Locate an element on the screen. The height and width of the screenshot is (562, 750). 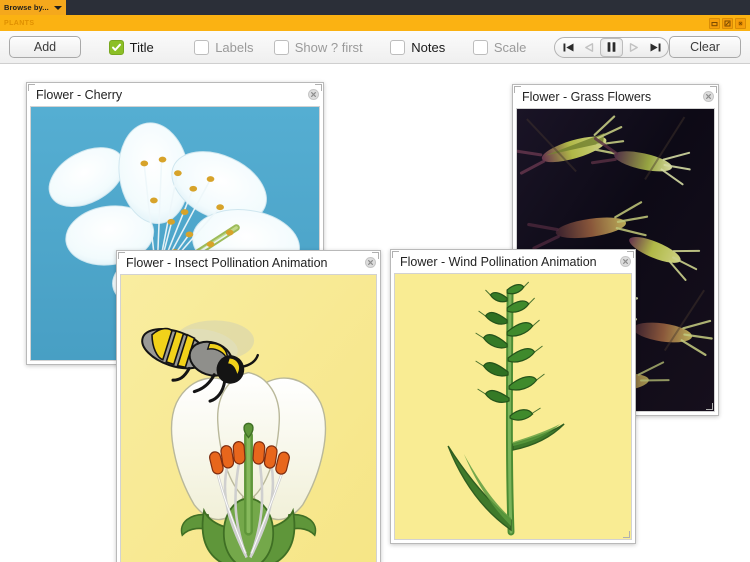
checkbox-scale: Scale is located at coordinates (499, 47).